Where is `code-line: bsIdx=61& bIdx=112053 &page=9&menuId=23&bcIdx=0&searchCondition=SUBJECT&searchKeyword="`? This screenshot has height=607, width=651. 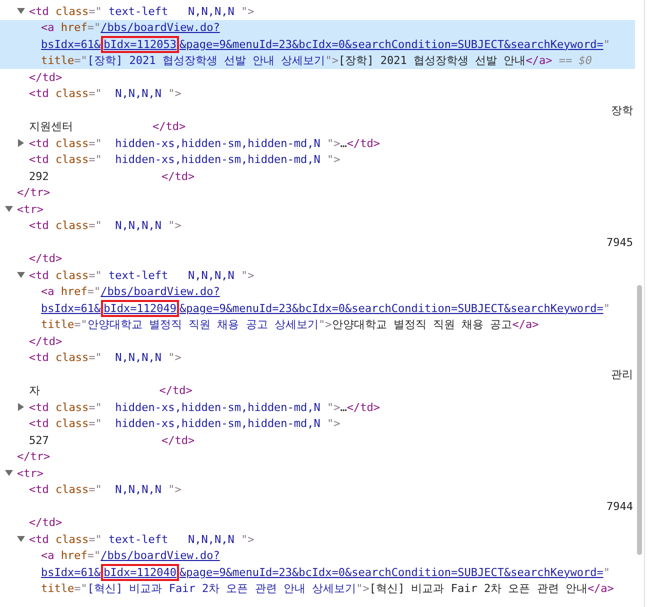 code-line: bsIdx=61& bIdx=112053 &page=9&menuId=23&bcIdx=0&searchCondition=SUBJECT&searchKeyword=" is located at coordinates (325, 44).